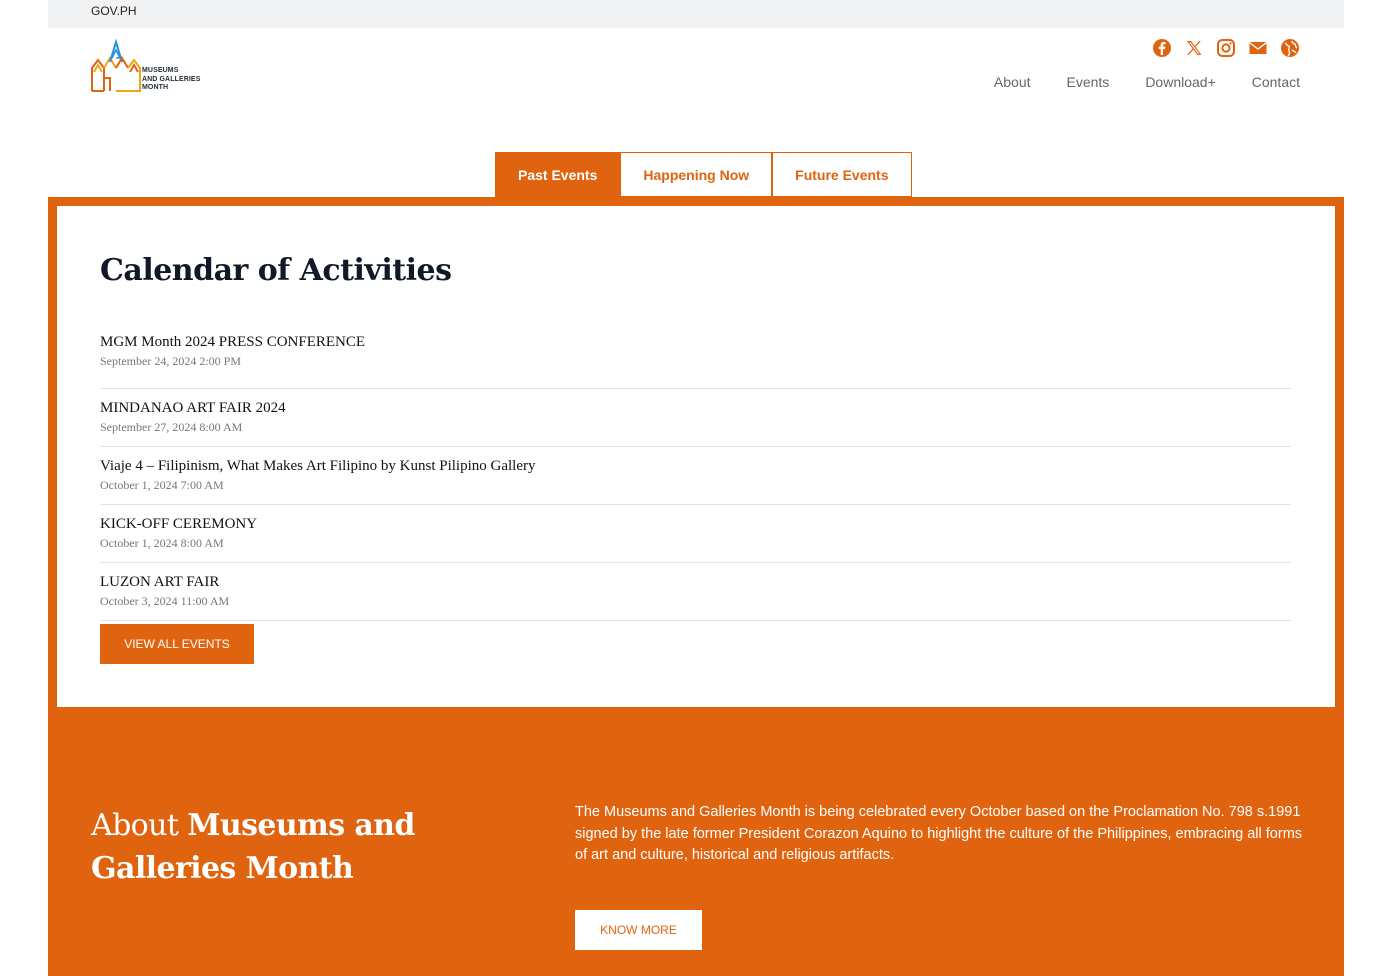 This screenshot has height=976, width=1395. Describe the element at coordinates (1276, 82) in the screenshot. I see `nav-contact: Contact` at that location.